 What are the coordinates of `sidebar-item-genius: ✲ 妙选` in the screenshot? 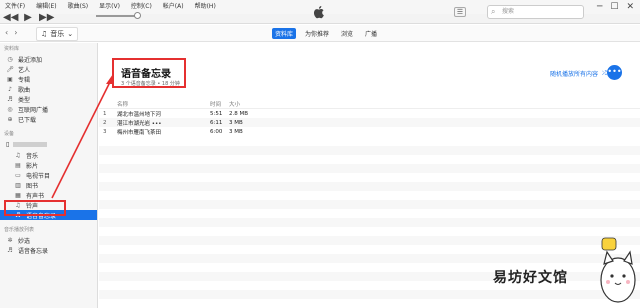 It's located at (48, 240).